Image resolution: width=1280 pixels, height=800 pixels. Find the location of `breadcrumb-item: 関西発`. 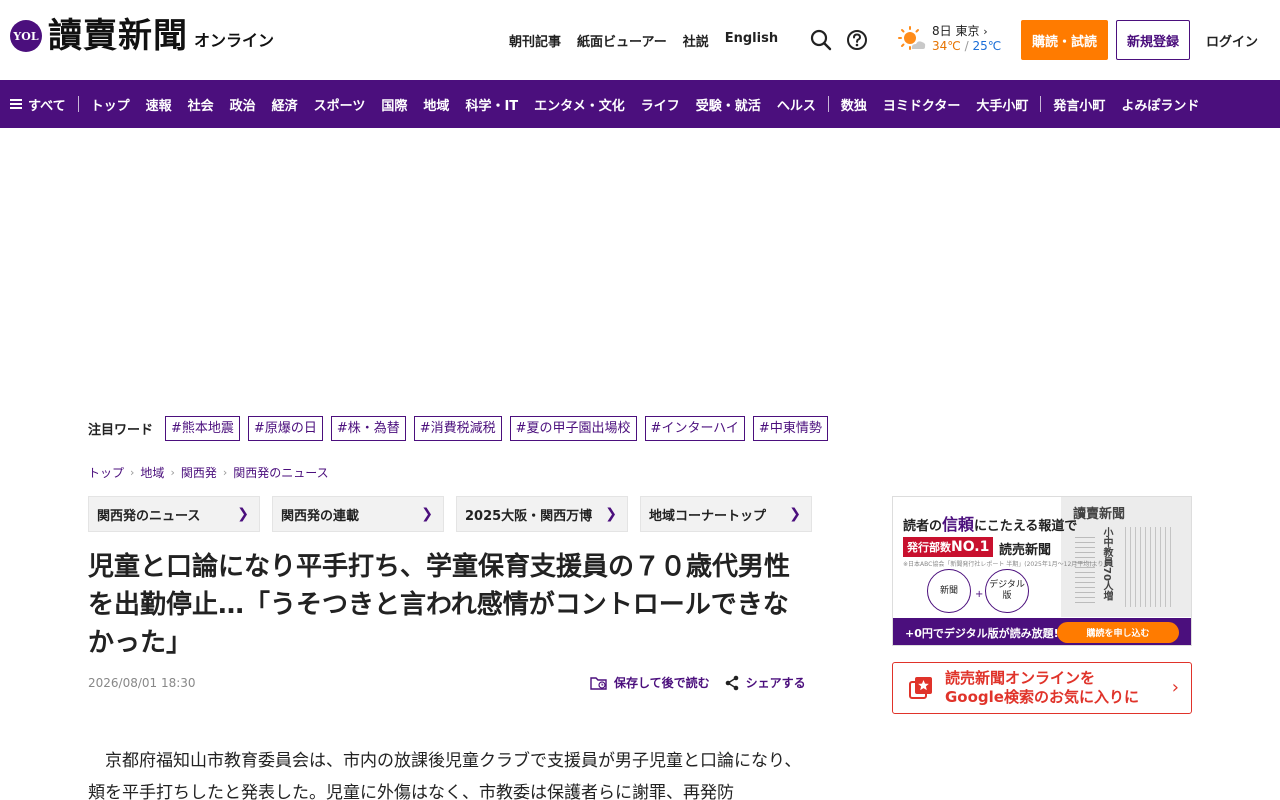

breadcrumb-item: 関西発 is located at coordinates (199, 472).